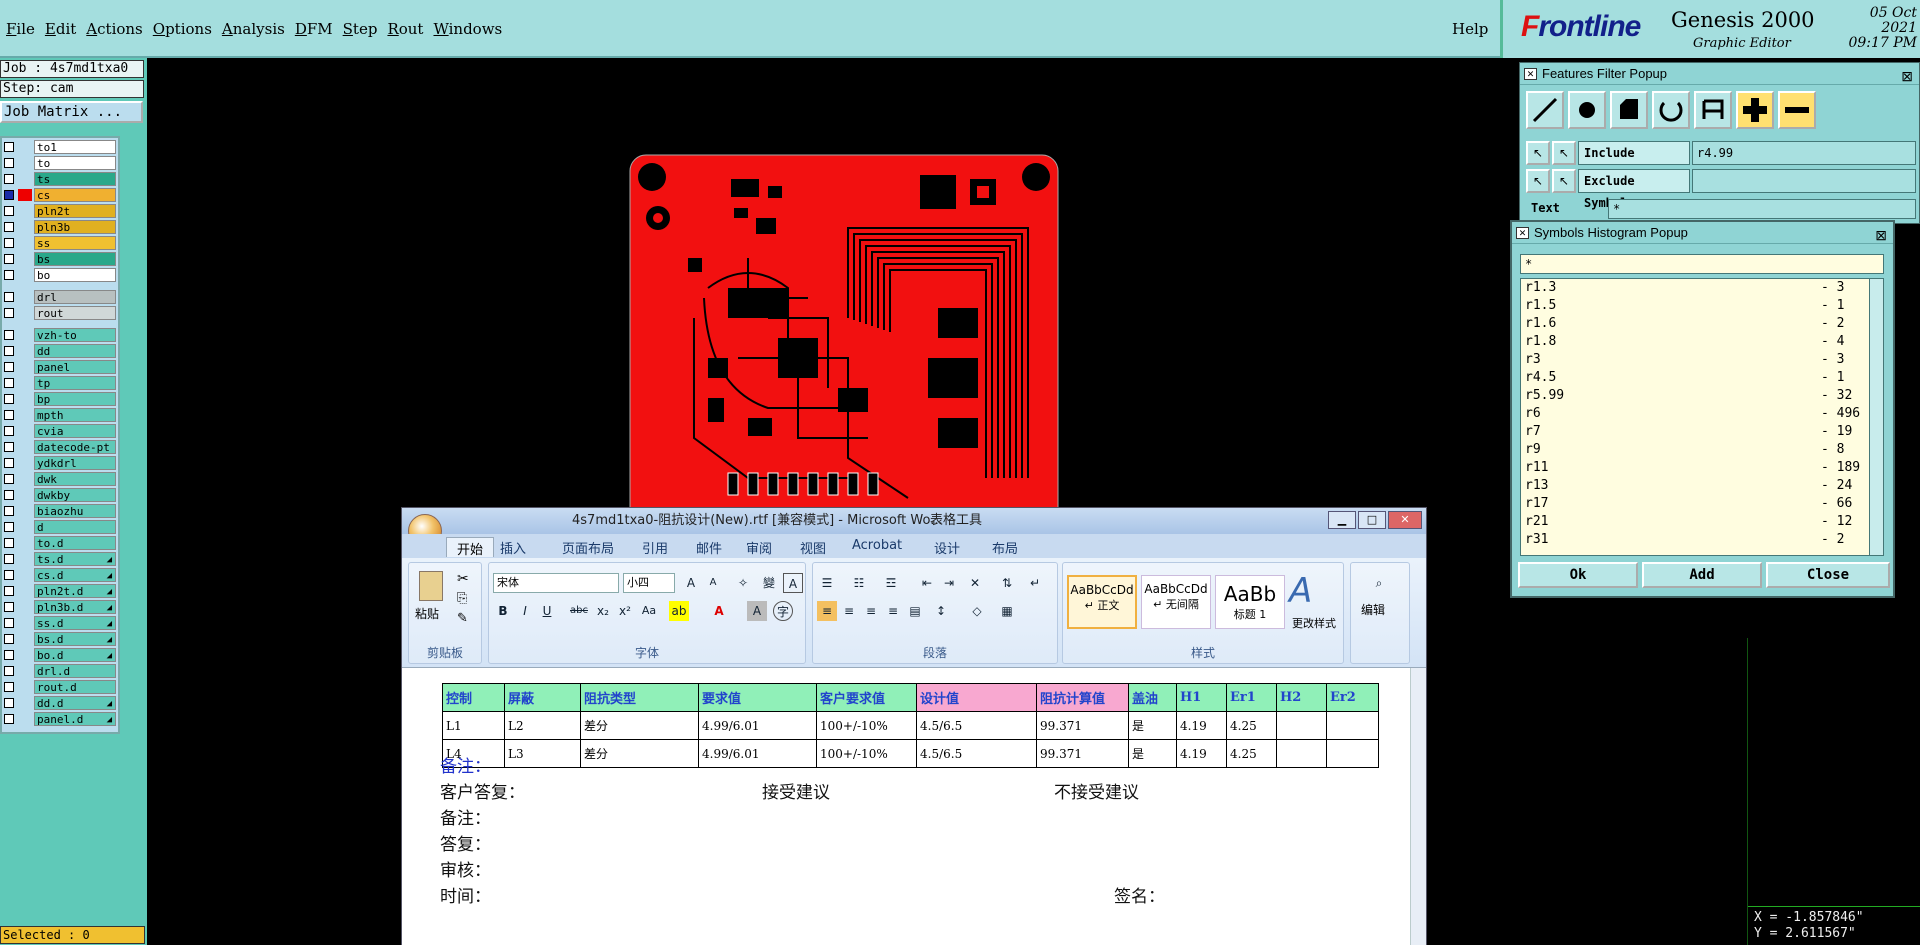  Describe the element at coordinates (1007, 583) in the screenshot. I see `sort-icon: ⇅` at that location.